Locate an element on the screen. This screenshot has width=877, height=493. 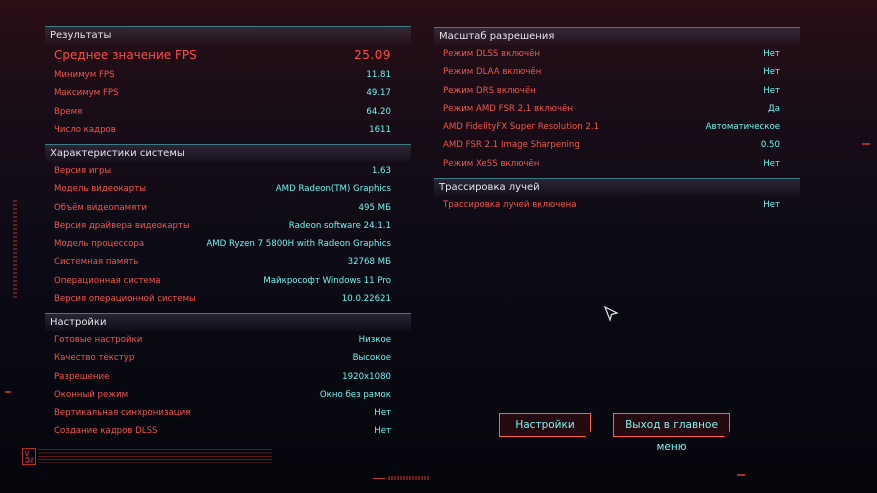
scaling-row: Режим DLAA включён Нет is located at coordinates (617, 72).